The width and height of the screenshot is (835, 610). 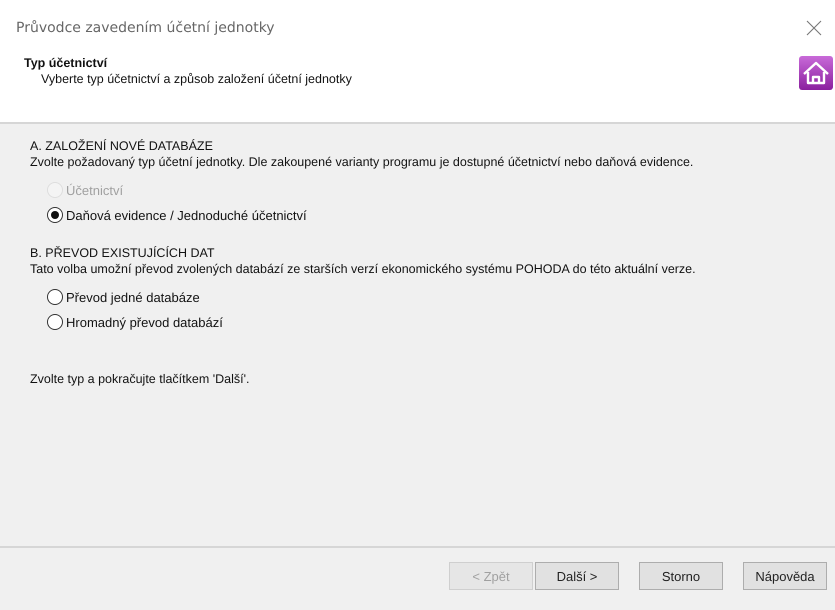 What do you see at coordinates (814, 28) in the screenshot?
I see `close-icon` at bounding box center [814, 28].